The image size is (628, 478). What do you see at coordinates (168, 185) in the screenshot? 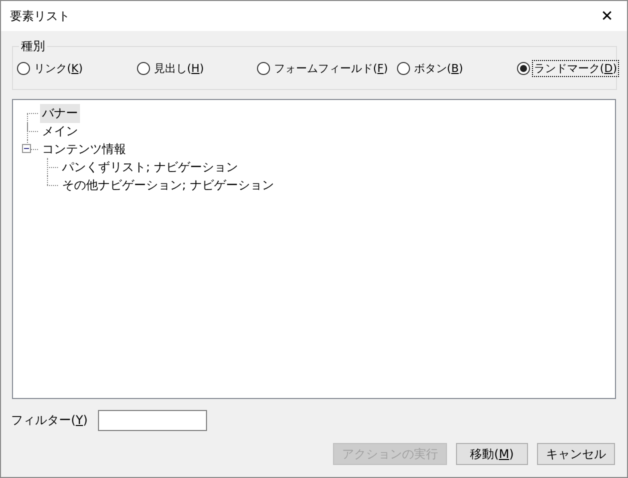
I see `tree-item: その他ナビゲーション; ナビゲーション` at bounding box center [168, 185].